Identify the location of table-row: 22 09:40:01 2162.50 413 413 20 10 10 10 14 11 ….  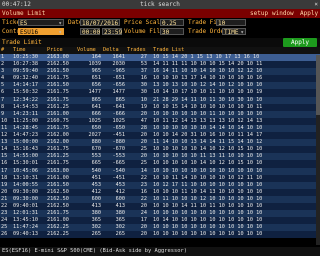
(160, 206).